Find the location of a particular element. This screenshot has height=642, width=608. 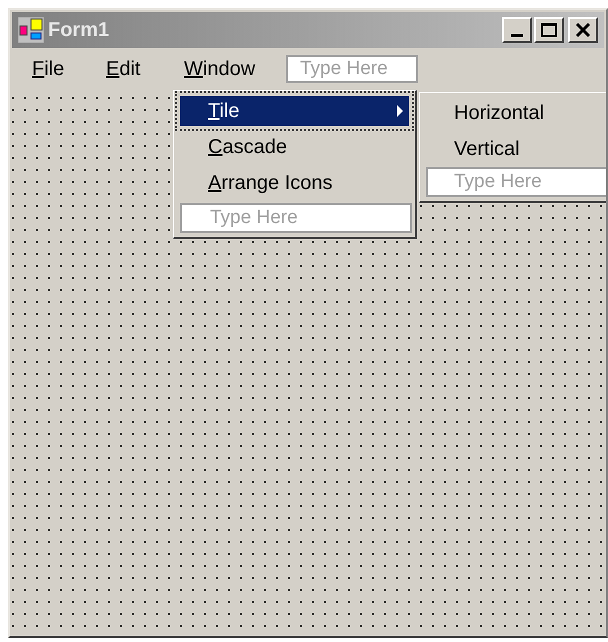

menu-item-label: Cascade is located at coordinates (247, 147).